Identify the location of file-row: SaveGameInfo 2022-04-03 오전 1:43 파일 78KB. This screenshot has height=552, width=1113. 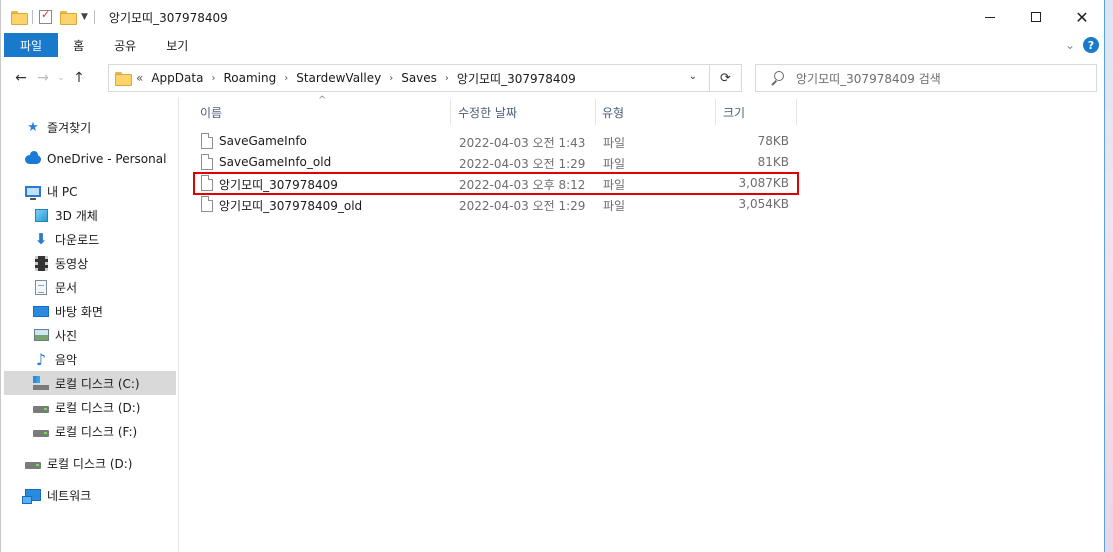
(498, 141).